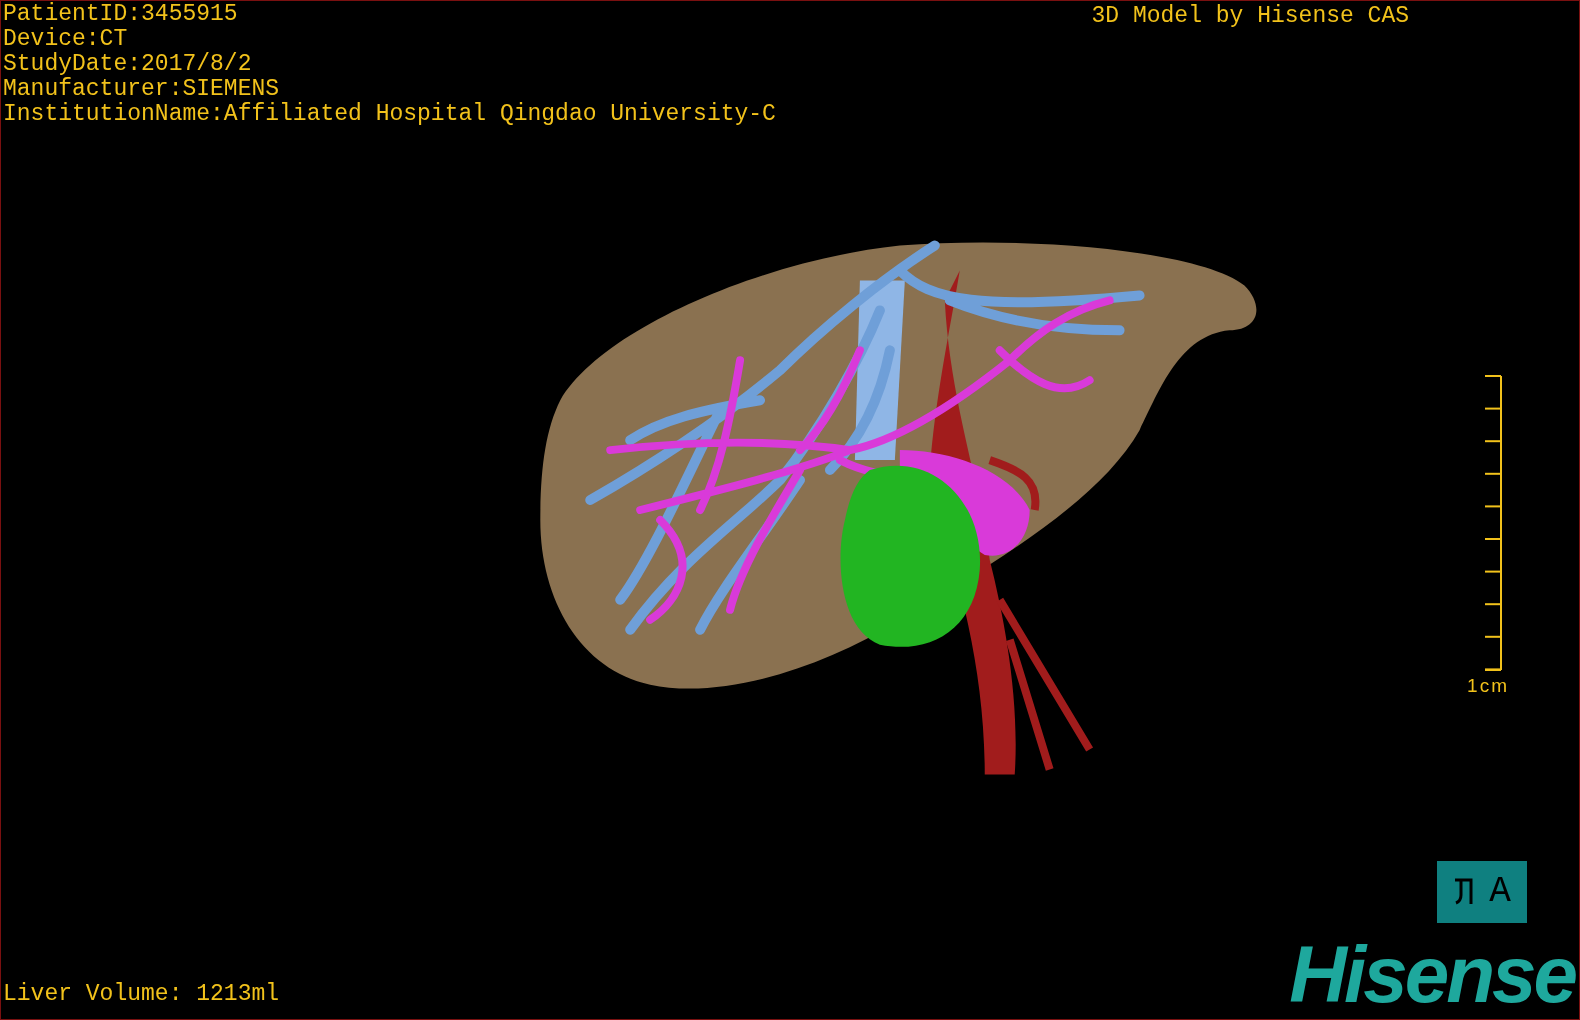 The image size is (1580, 1020). Describe the element at coordinates (142, 89) in the screenshot. I see `info-line: Manufacturer:SIEMENS` at that location.